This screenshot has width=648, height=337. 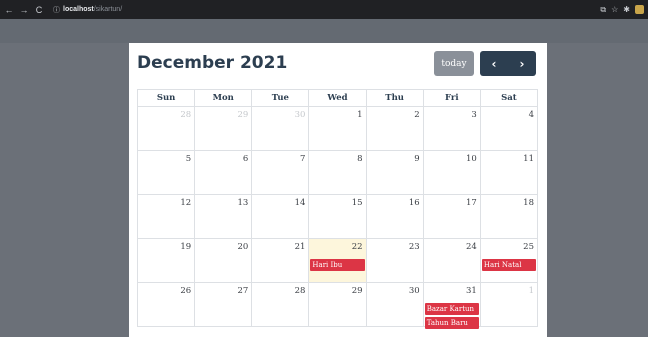 What do you see at coordinates (281, 217) in the screenshot?
I see `day-cell: 14` at bounding box center [281, 217].